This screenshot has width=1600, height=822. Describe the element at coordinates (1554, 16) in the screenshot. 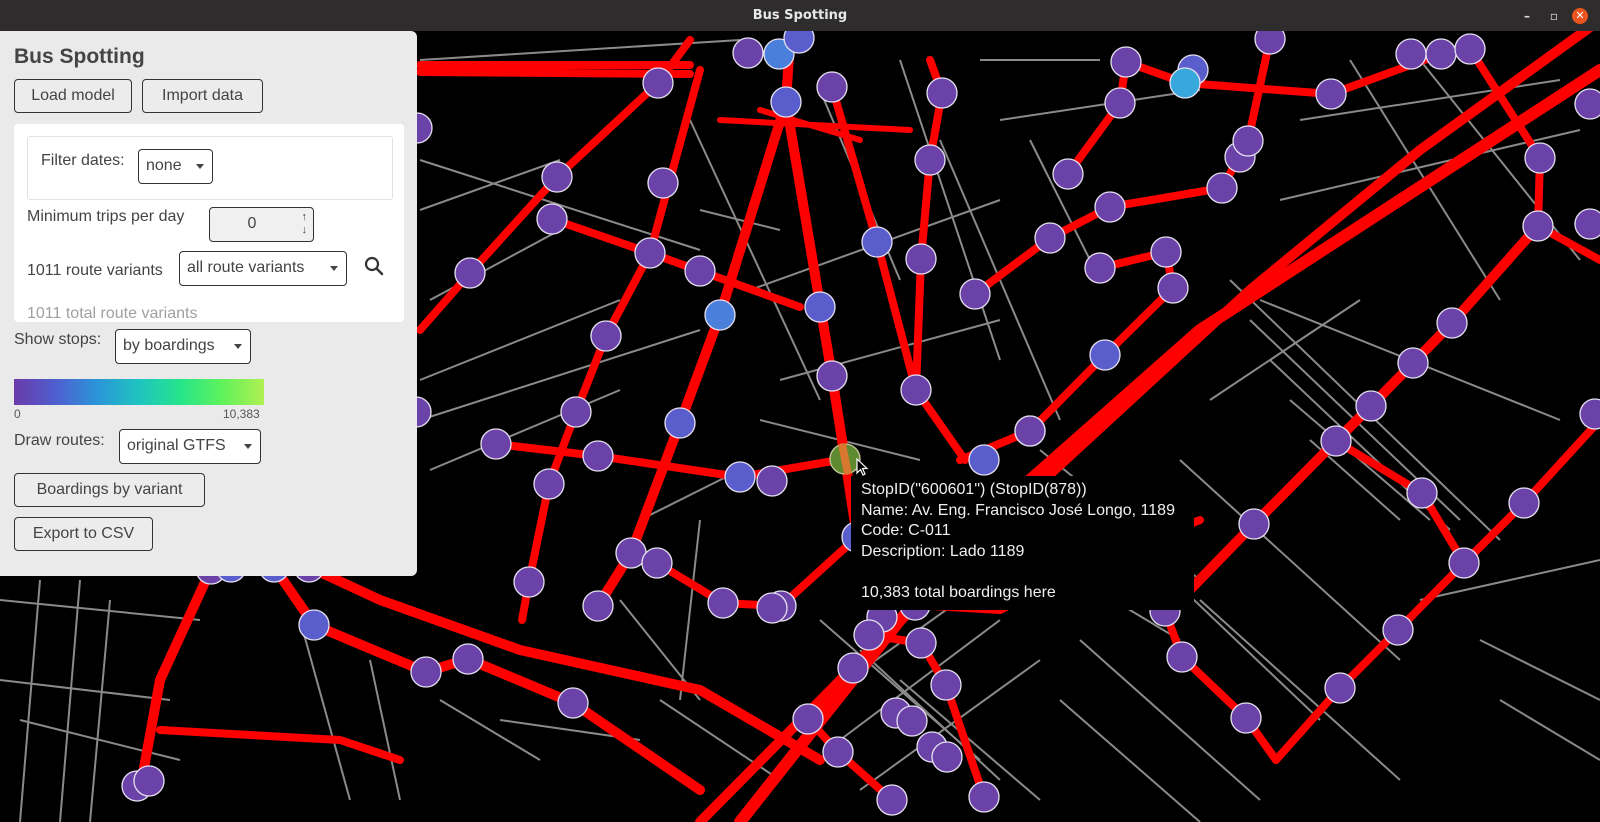

I see `maximize-button: ▫` at that location.